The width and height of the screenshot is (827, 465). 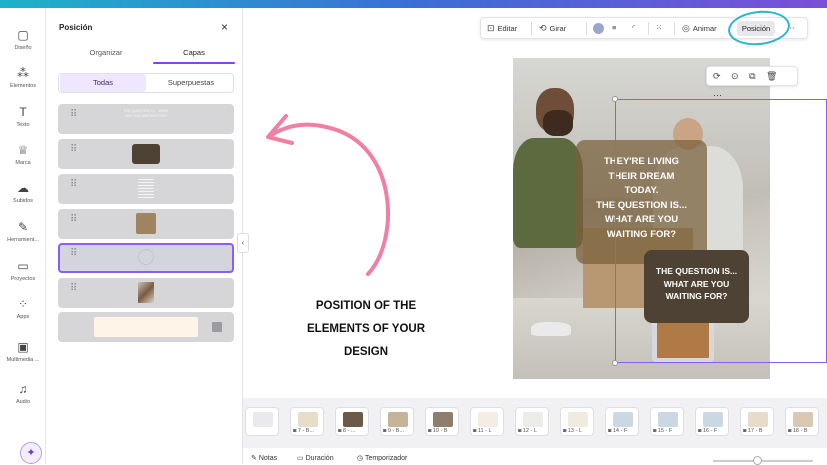 What do you see at coordinates (704, 28) in the screenshot?
I see `animate-label: Animar` at bounding box center [704, 28].